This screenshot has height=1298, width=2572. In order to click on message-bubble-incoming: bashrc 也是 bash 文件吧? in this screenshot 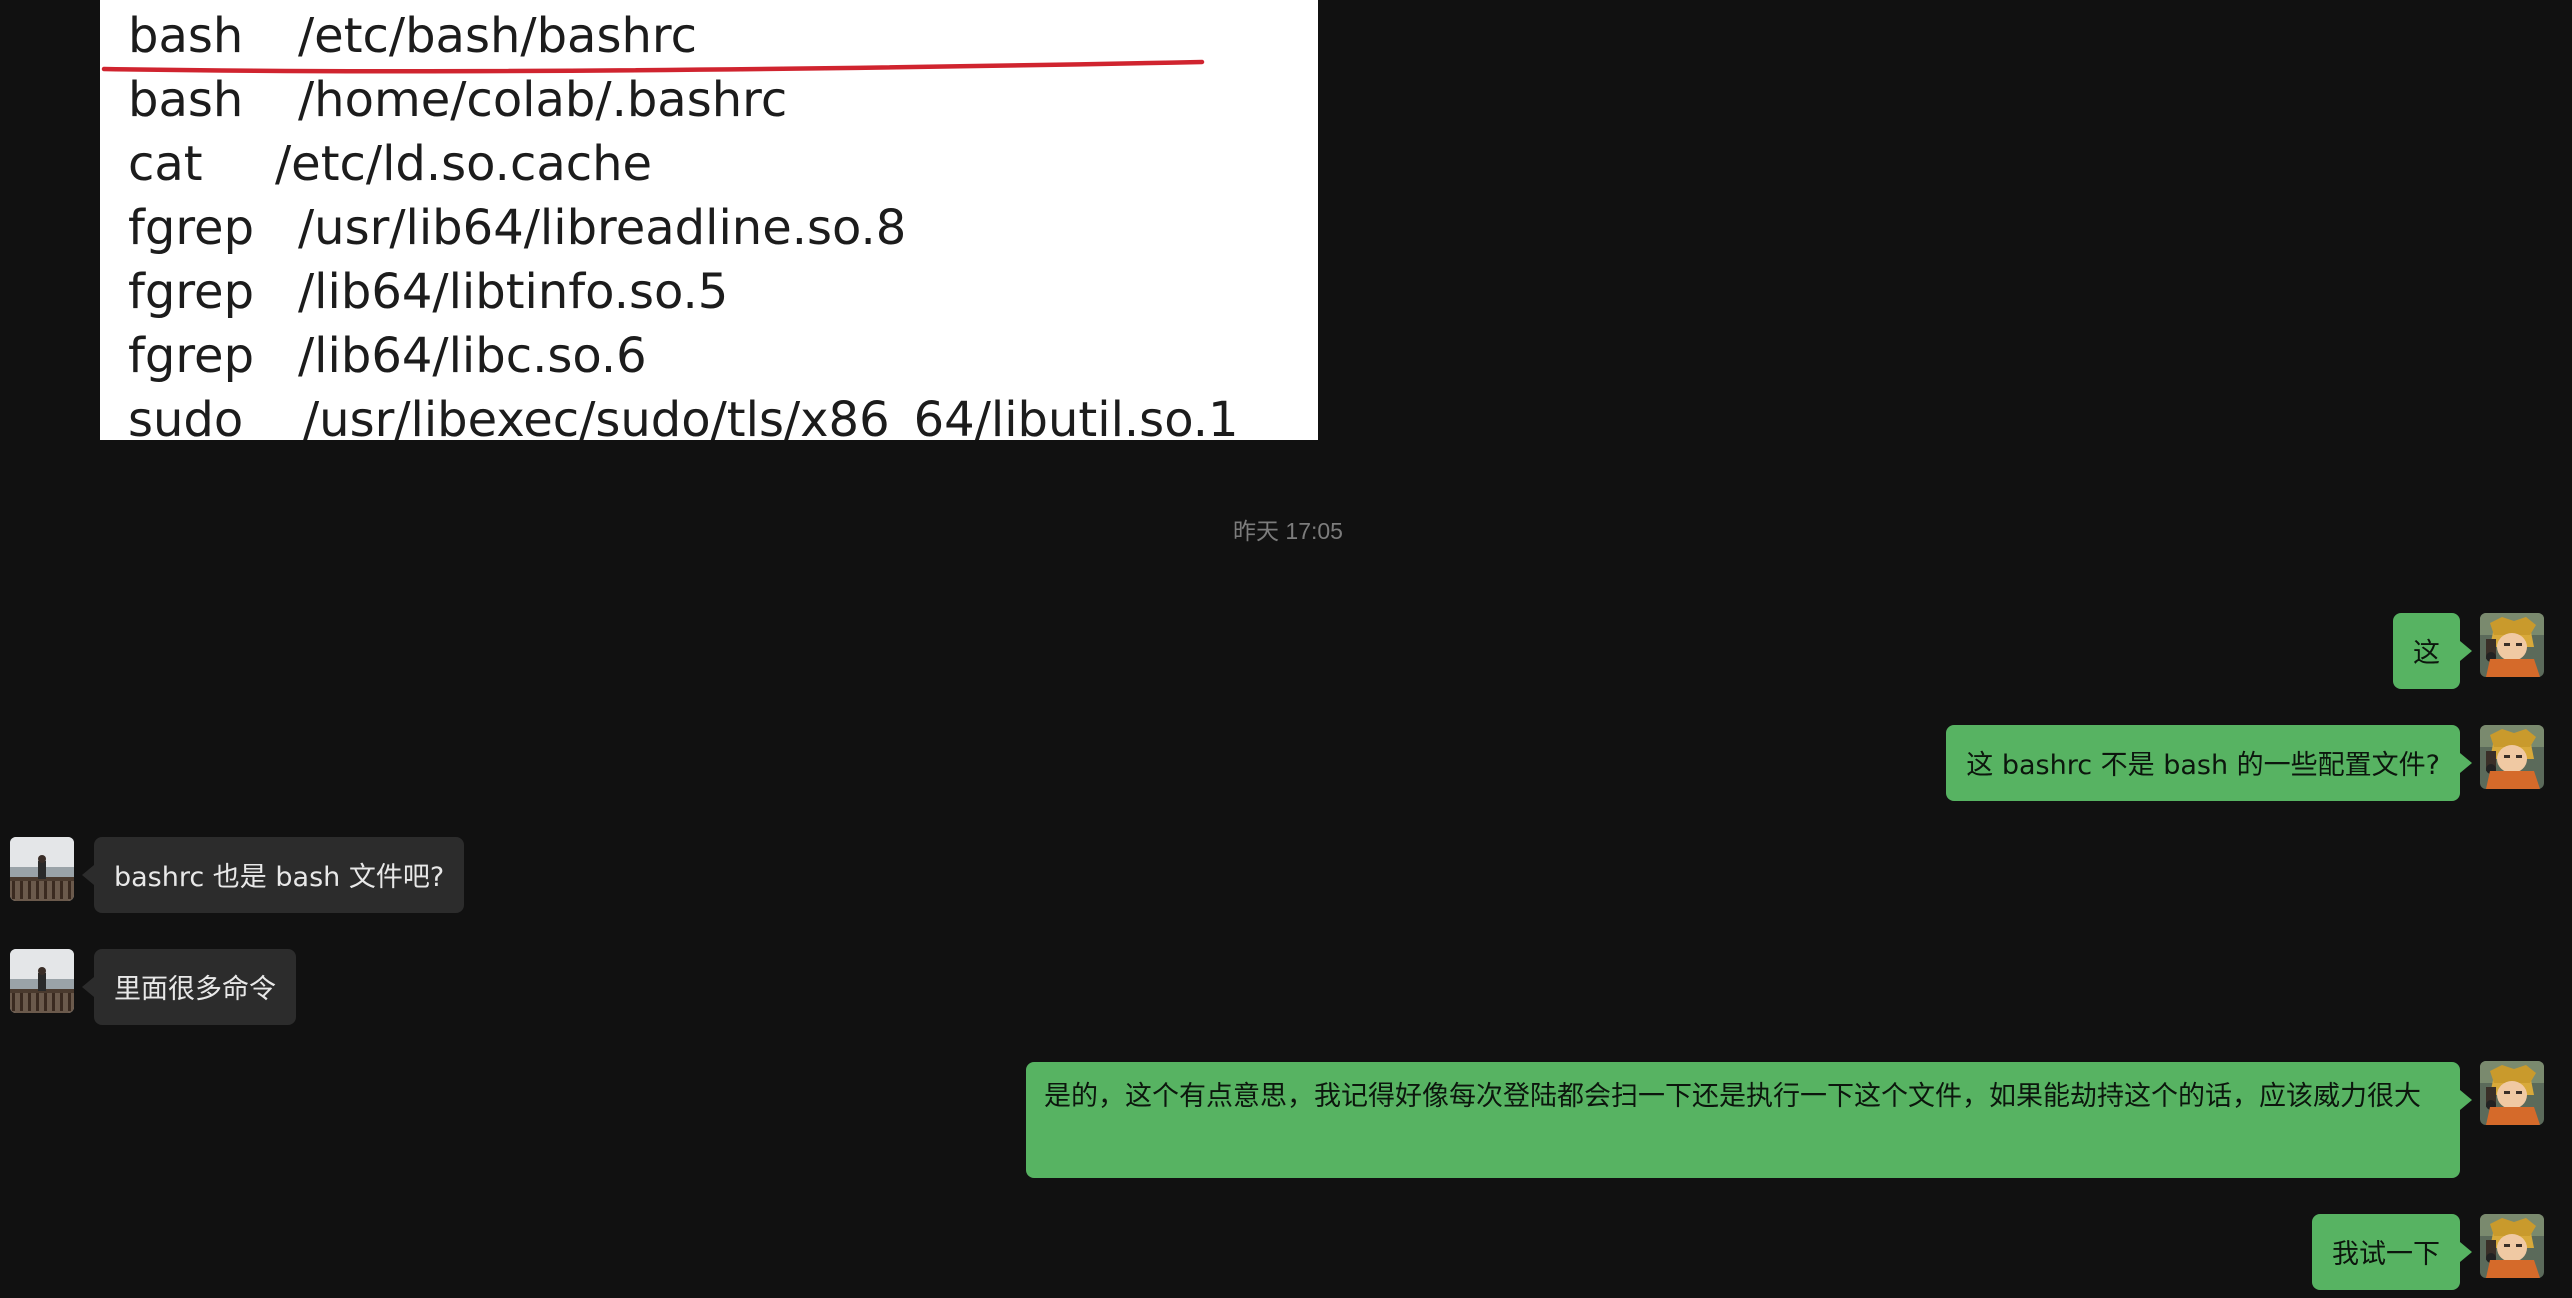, I will do `click(273, 875)`.